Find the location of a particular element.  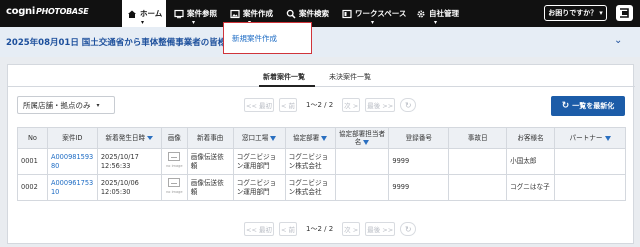

chevron-down-icon: ⌄ is located at coordinates (618, 40).